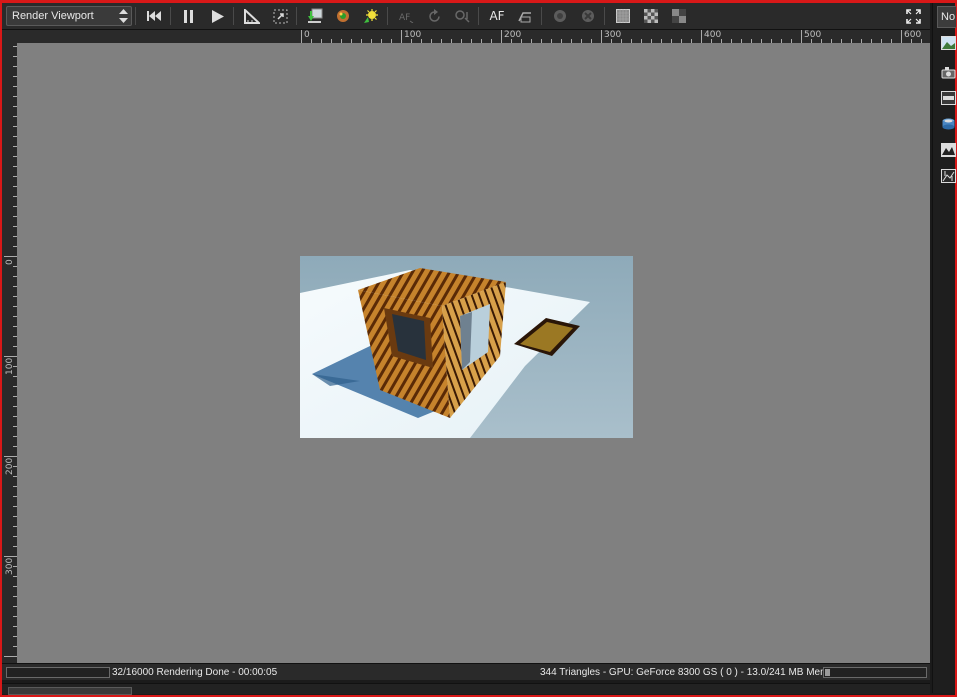  Describe the element at coordinates (10, 566) in the screenshot. I see `ruler-label-v300: 300` at that location.